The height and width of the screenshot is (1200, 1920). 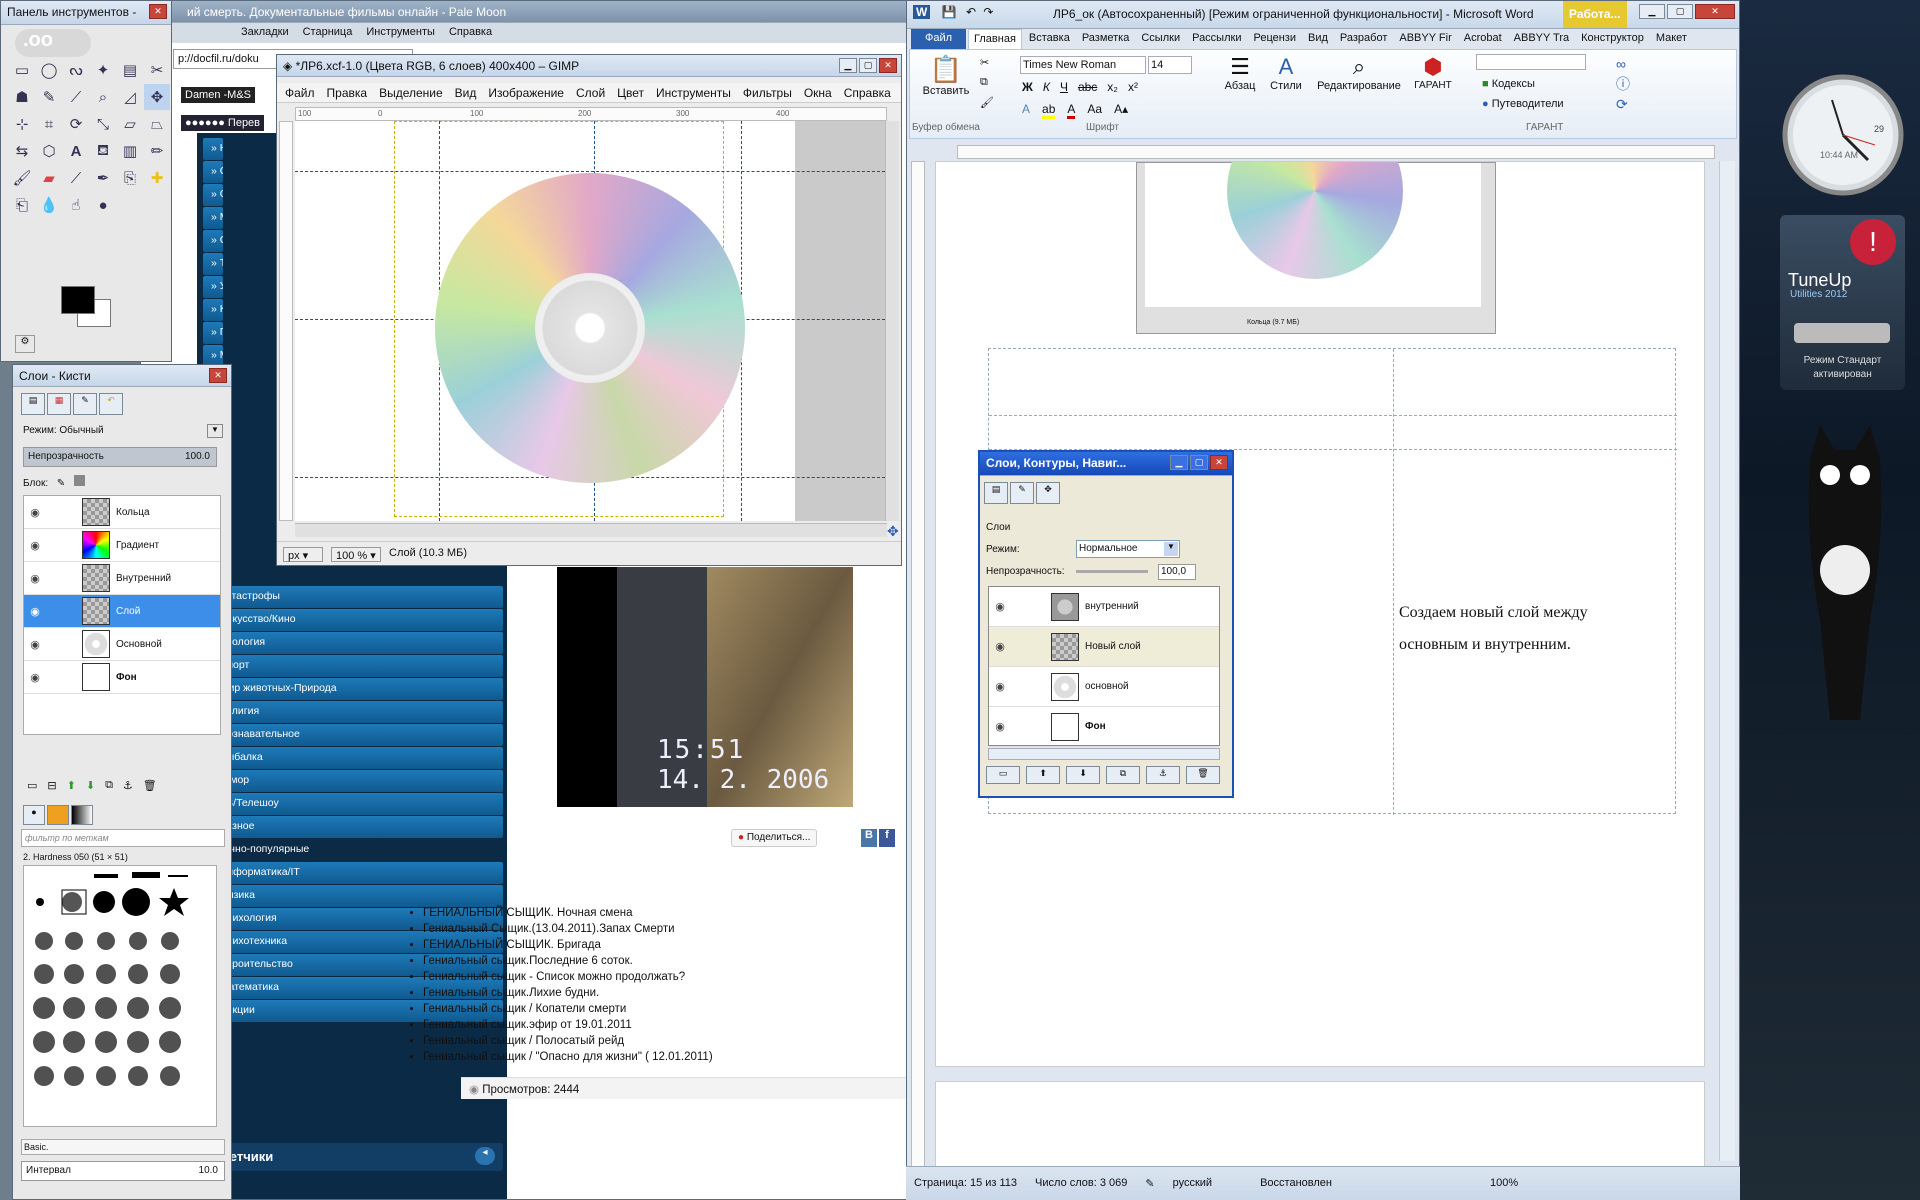 I want to click on gimp-menu-filters: Фильтры, so click(x=767, y=93).